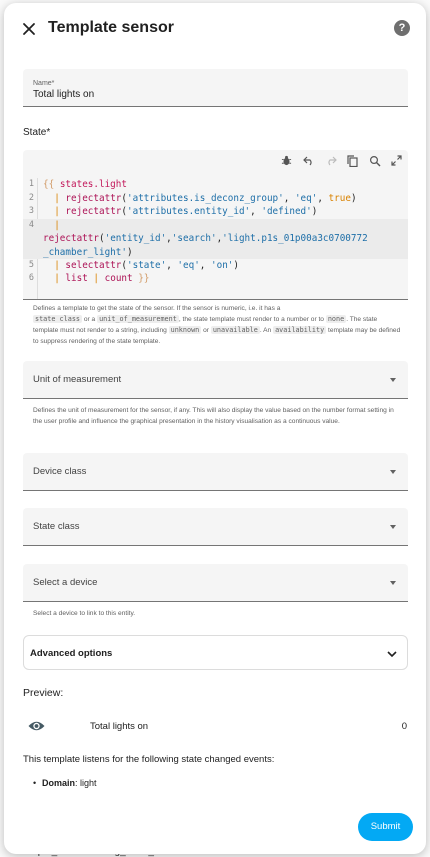 The image size is (430, 857). What do you see at coordinates (77, 379) in the screenshot?
I see `unit-of-measurement-label: Unit of measurement` at bounding box center [77, 379].